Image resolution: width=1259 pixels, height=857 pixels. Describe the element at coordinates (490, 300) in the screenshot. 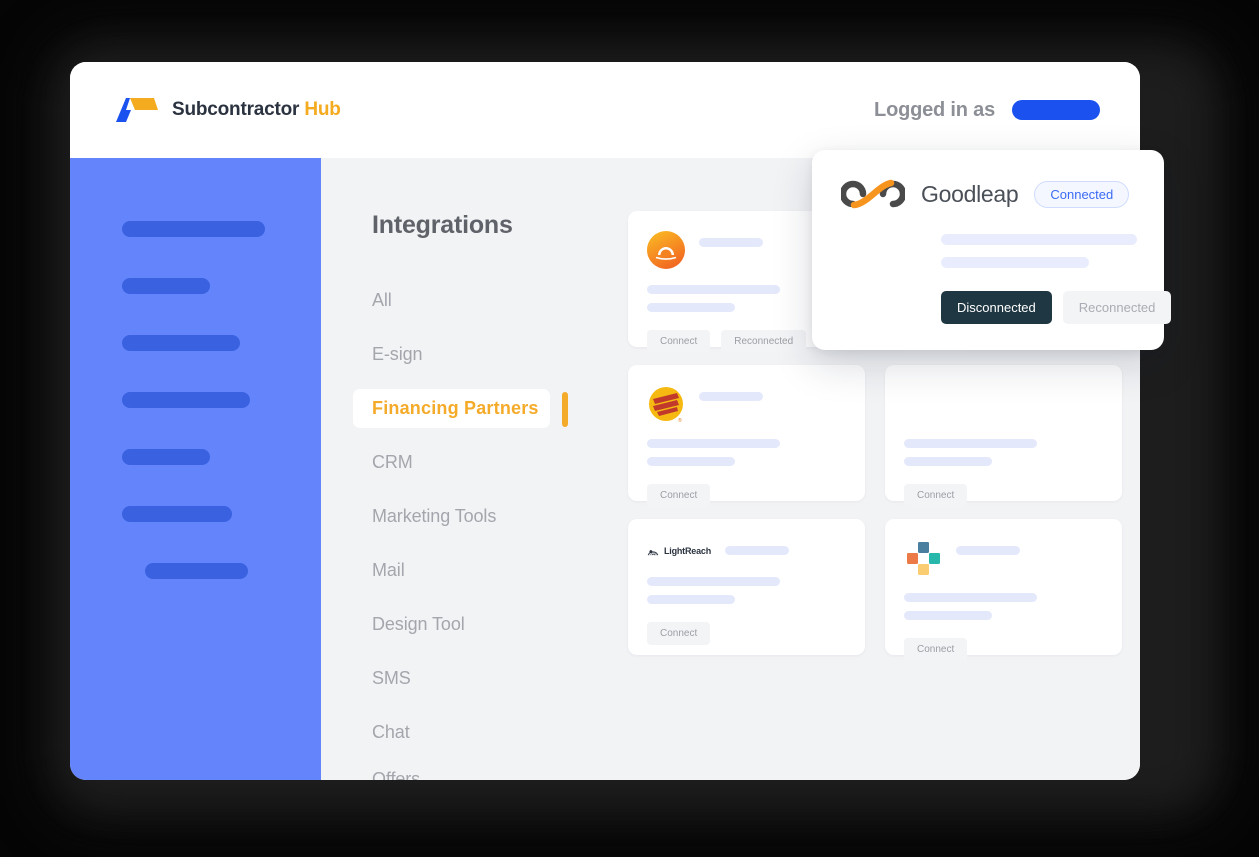

I see `nav-item-all: All` at that location.